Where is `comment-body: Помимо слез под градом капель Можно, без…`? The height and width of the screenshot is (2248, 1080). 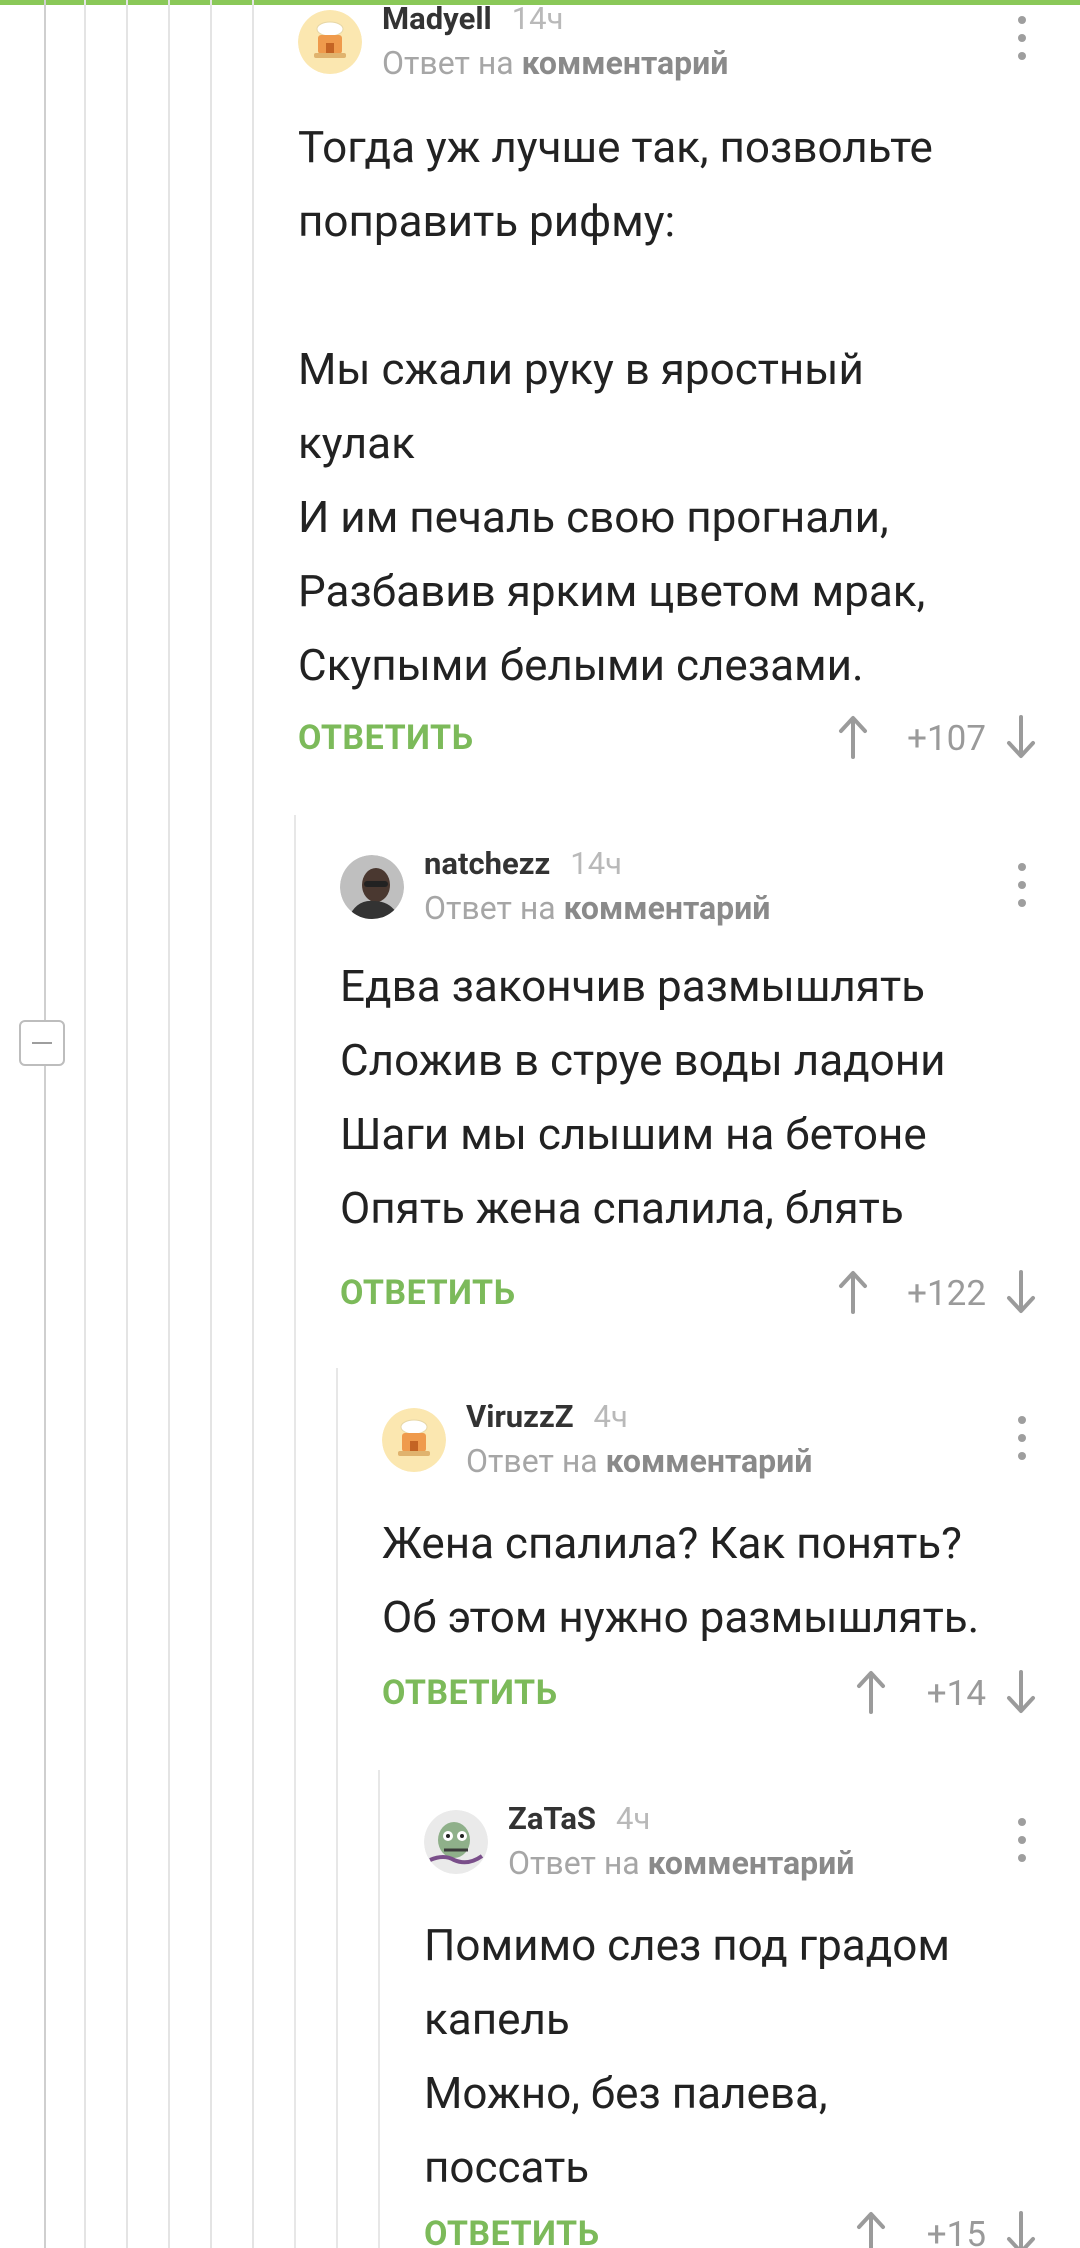
comment-body: Помимо слез под градом капель Можно, без… is located at coordinates (687, 2056).